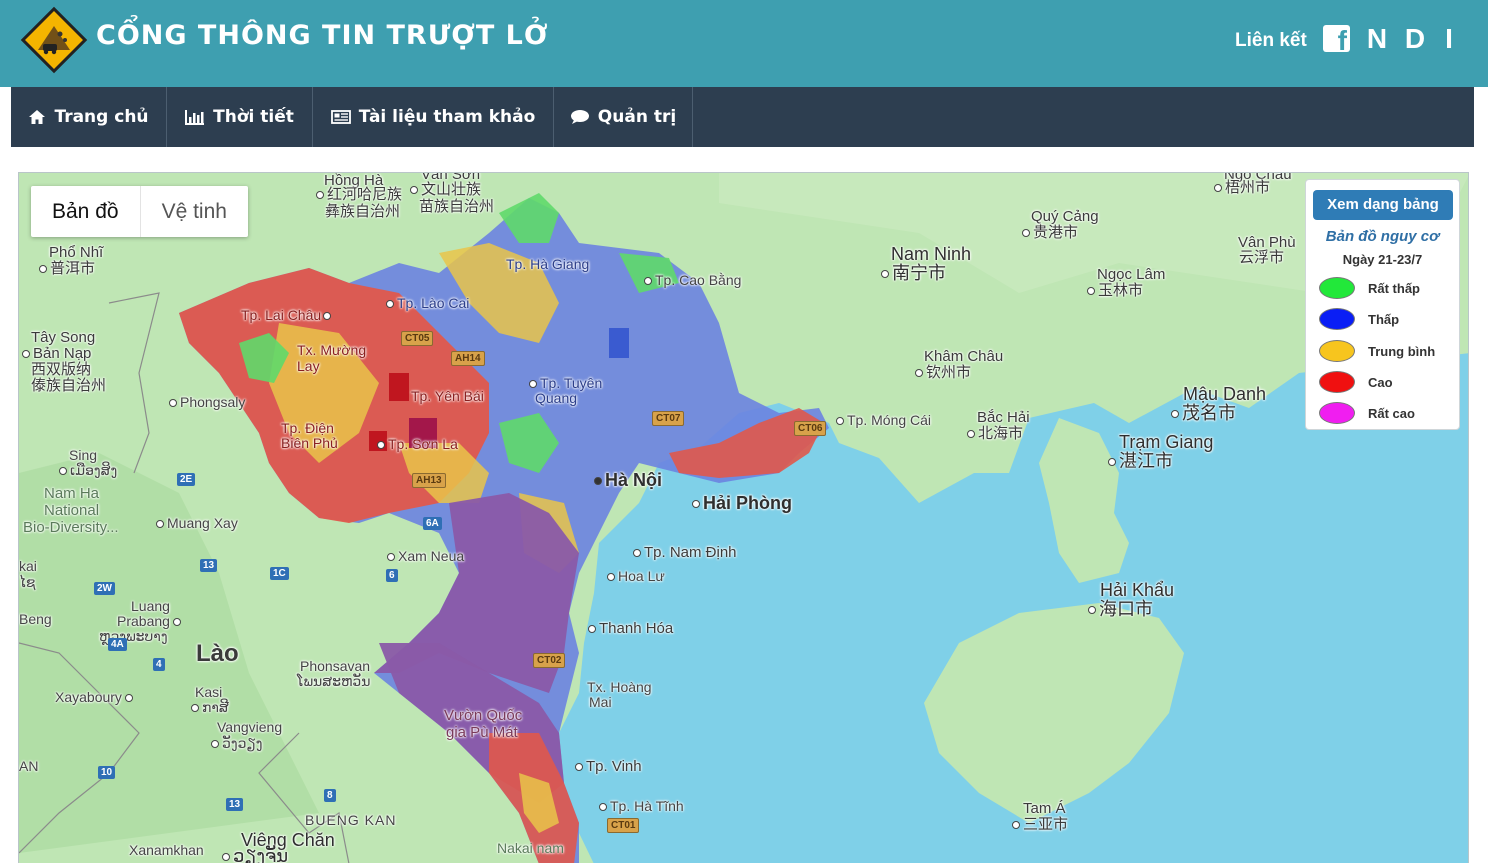  Describe the element at coordinates (1336, 40) in the screenshot. I see `facebook-icon: f` at that location.